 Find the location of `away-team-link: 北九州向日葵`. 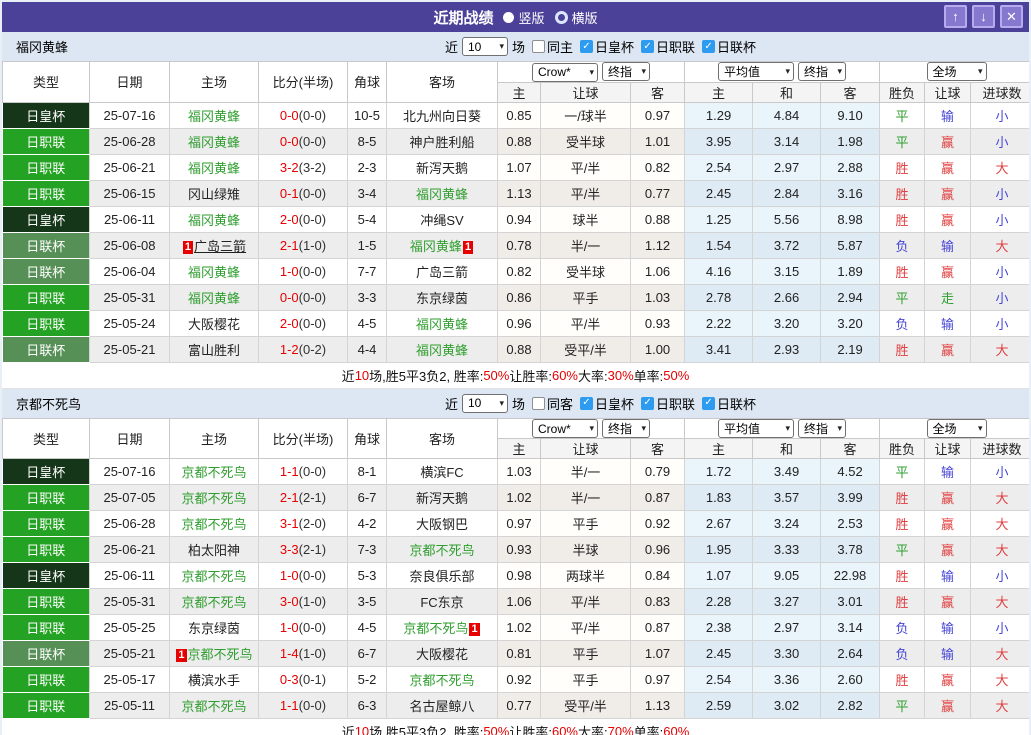

away-team-link: 北九州向日葵 is located at coordinates (442, 116).